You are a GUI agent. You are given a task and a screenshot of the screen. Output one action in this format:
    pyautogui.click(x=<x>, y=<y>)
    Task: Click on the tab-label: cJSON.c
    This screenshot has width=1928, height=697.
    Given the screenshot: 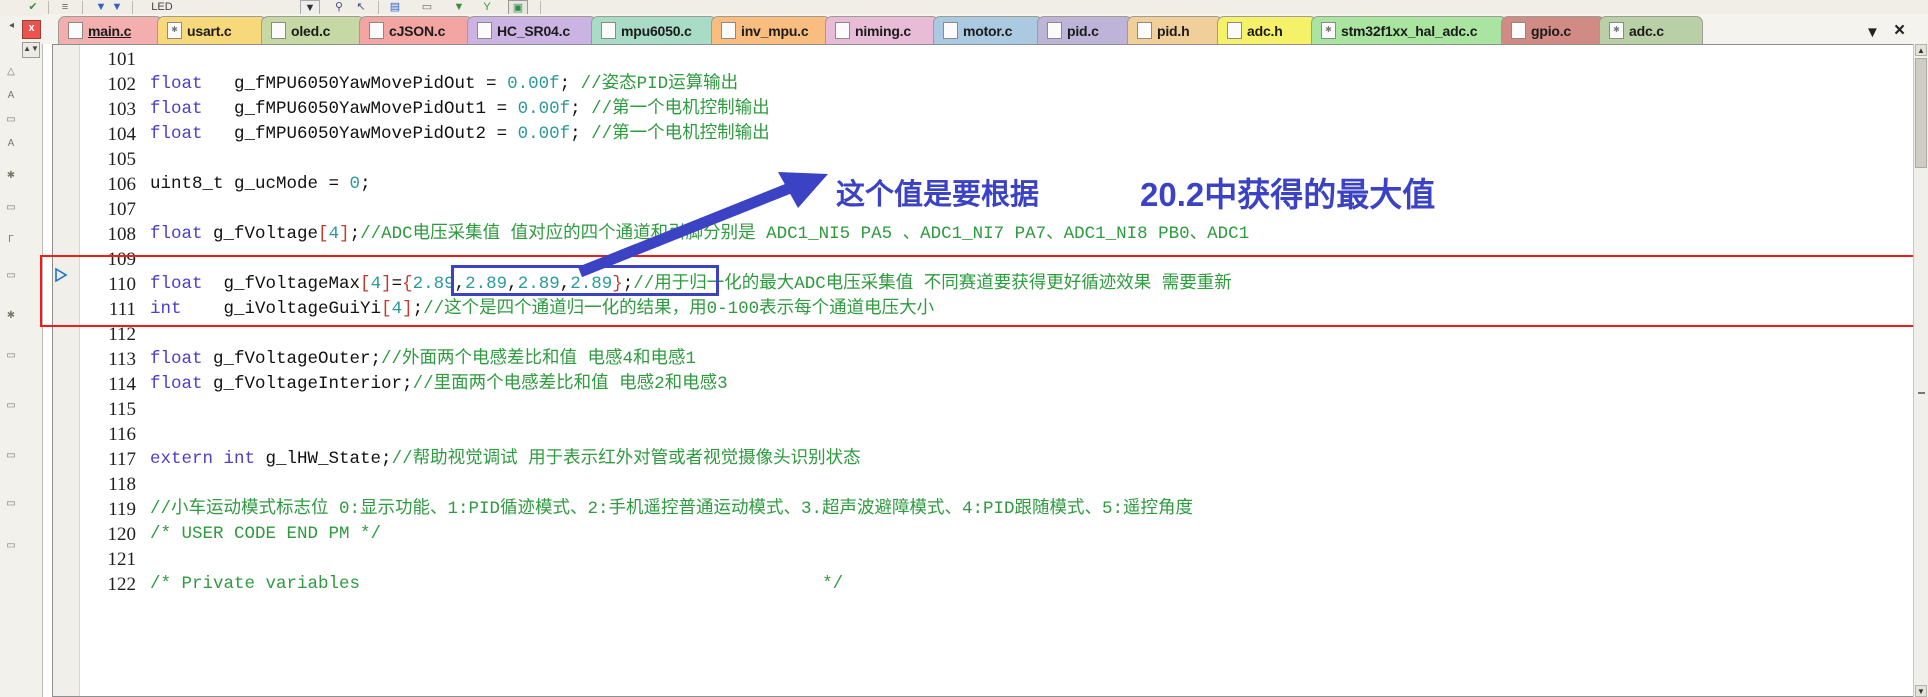 What is the action you would take?
    pyautogui.click(x=417, y=30)
    